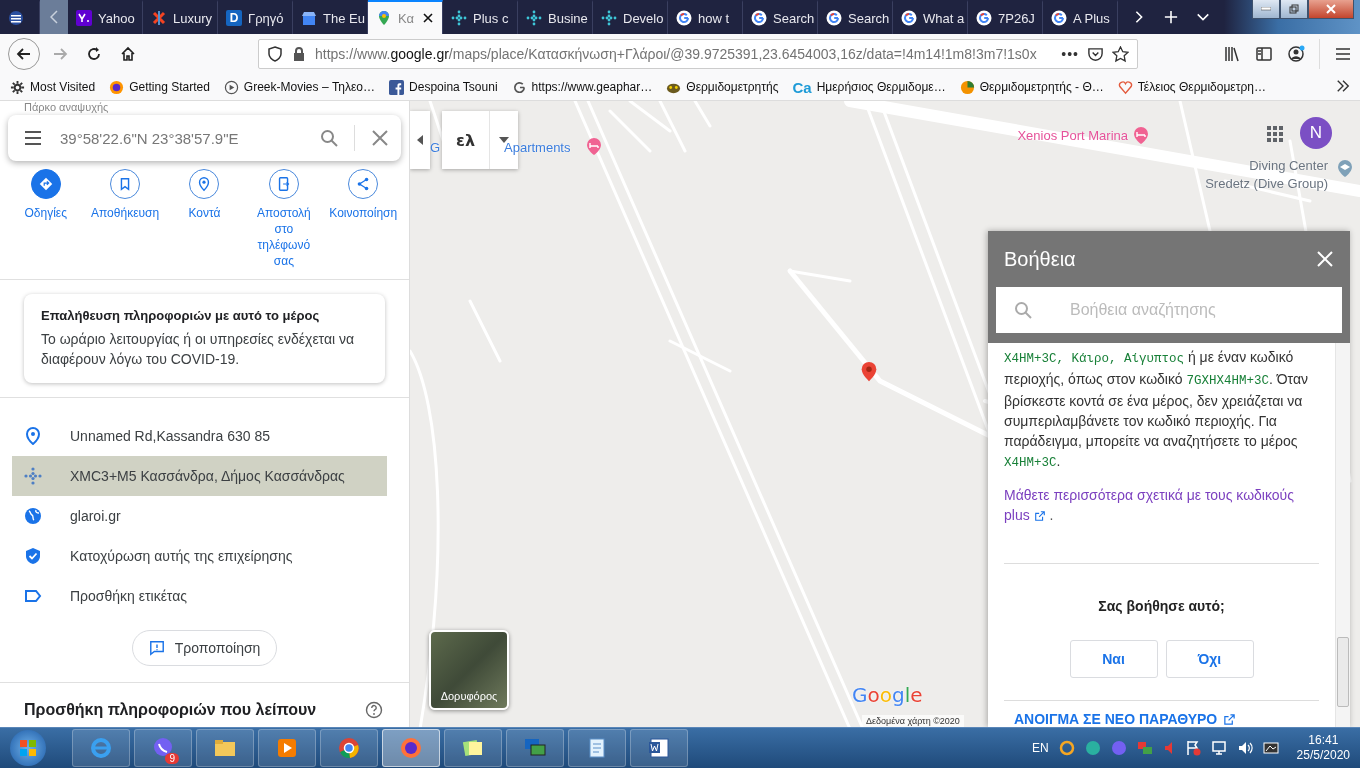 This screenshot has width=1360, height=768. What do you see at coordinates (967, 87) in the screenshot?
I see `pie-icon` at bounding box center [967, 87].